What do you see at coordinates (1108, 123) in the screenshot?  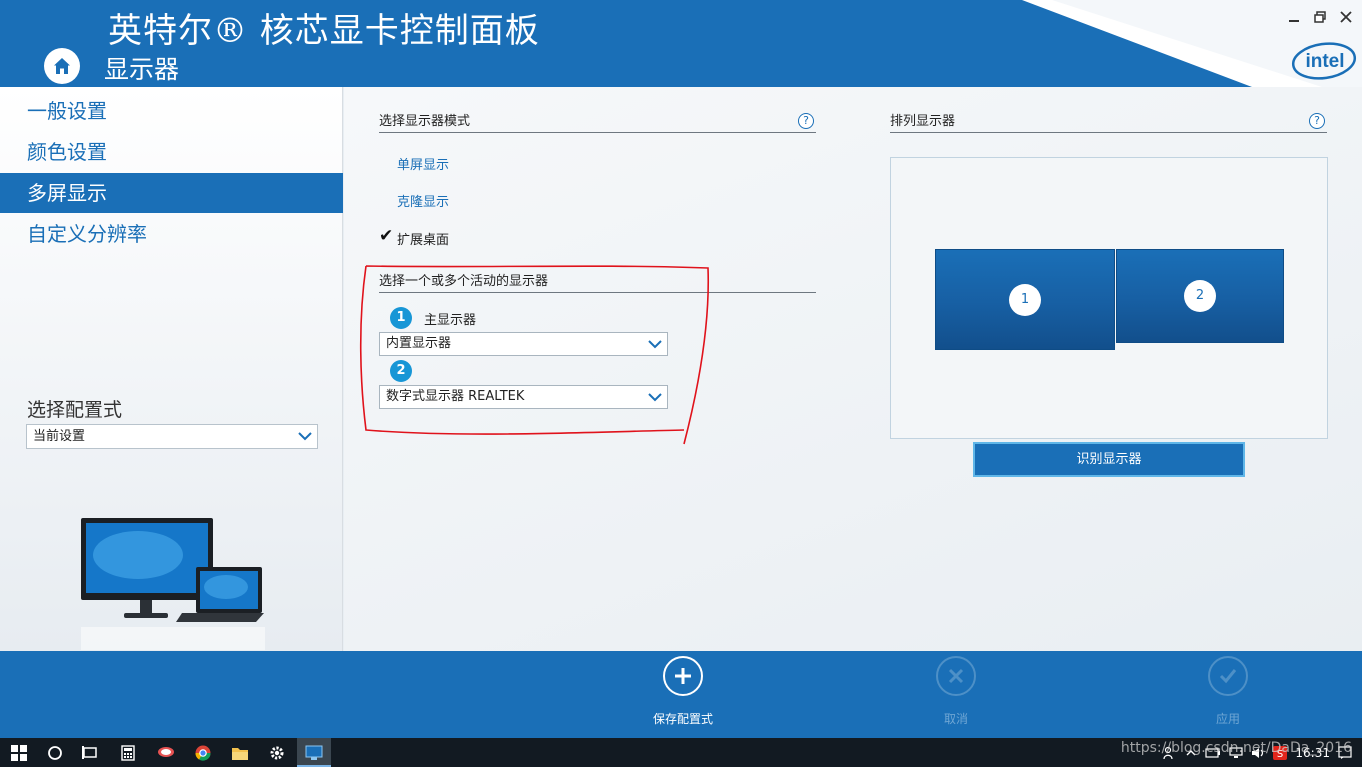 I see `arrange-section-header: 排列显示器 ?` at bounding box center [1108, 123].